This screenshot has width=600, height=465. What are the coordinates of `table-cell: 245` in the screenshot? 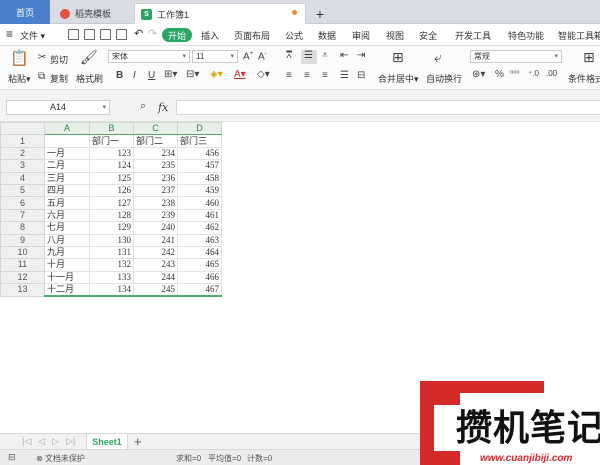 It's located at (155, 290).